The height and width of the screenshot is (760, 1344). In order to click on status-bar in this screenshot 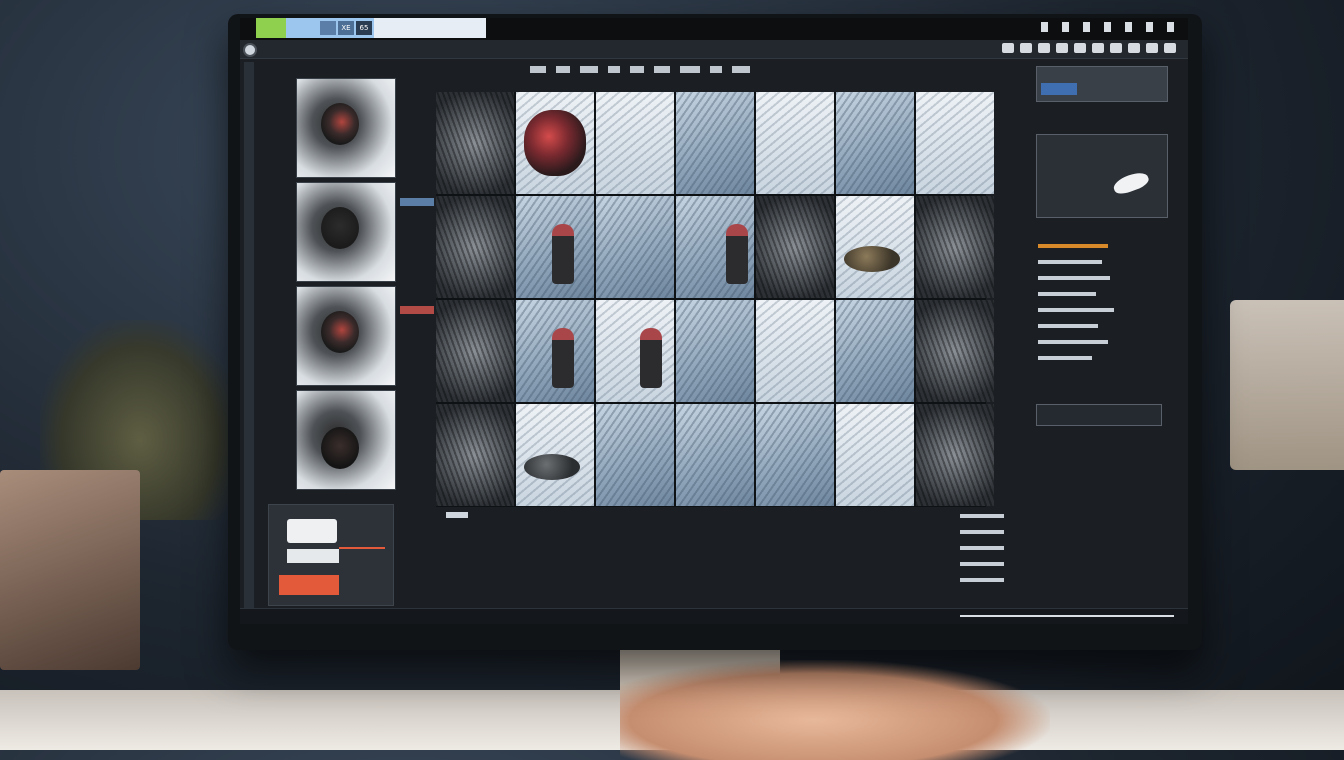, I will do `click(714, 616)`.